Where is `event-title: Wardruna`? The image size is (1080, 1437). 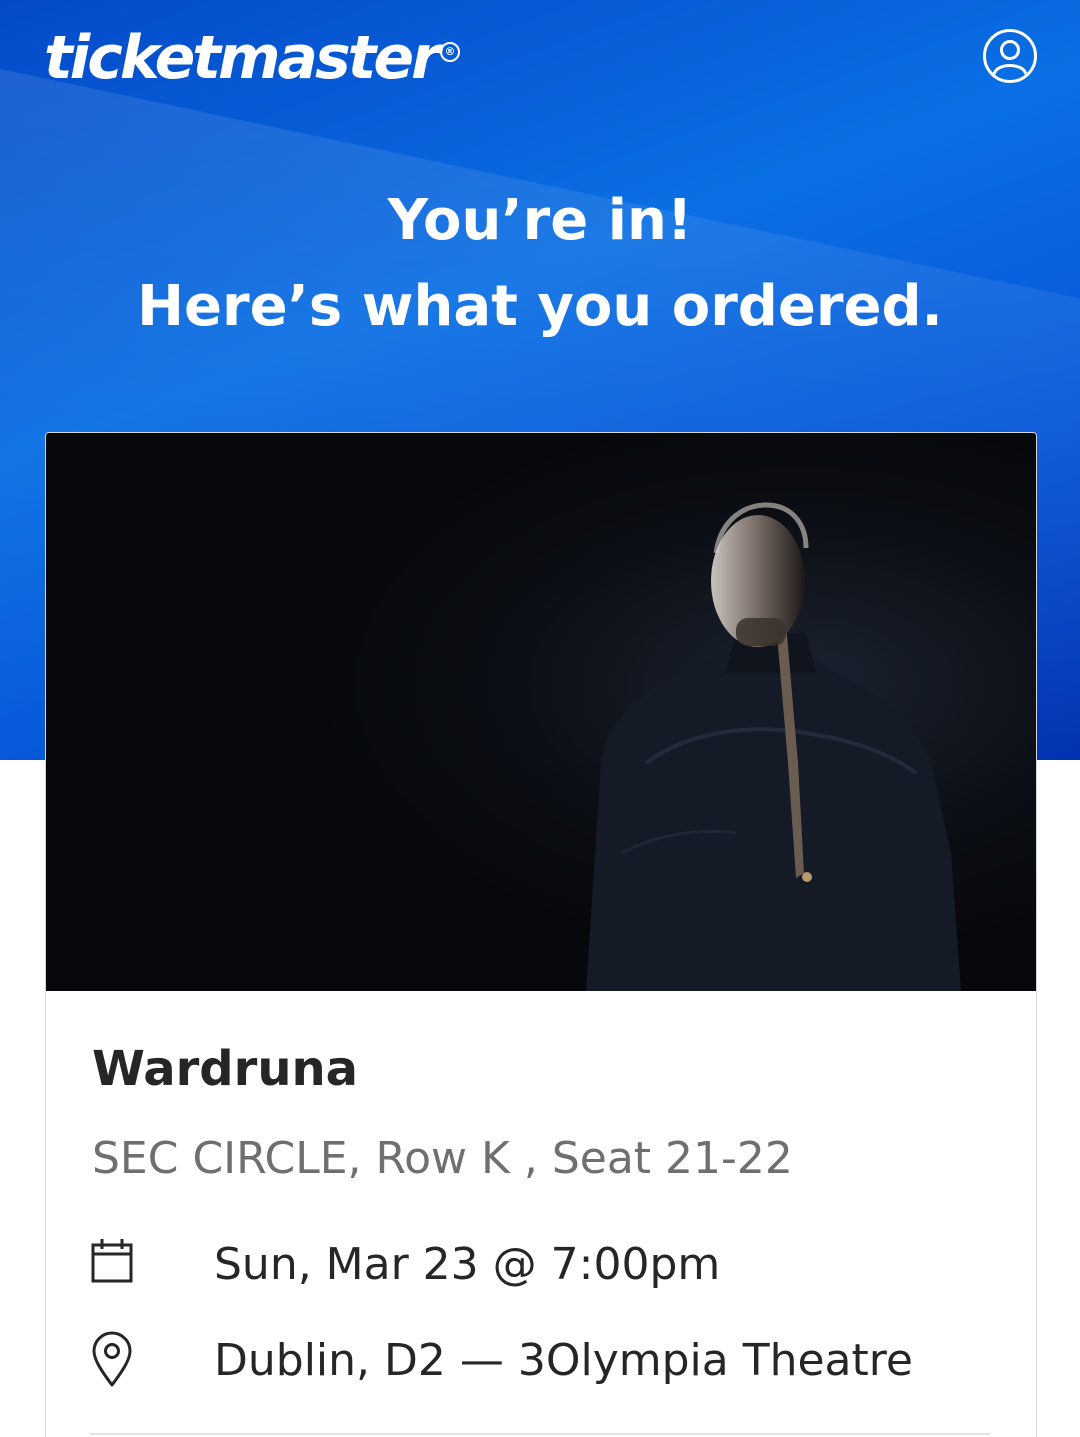 event-title: Wardruna is located at coordinates (225, 1069).